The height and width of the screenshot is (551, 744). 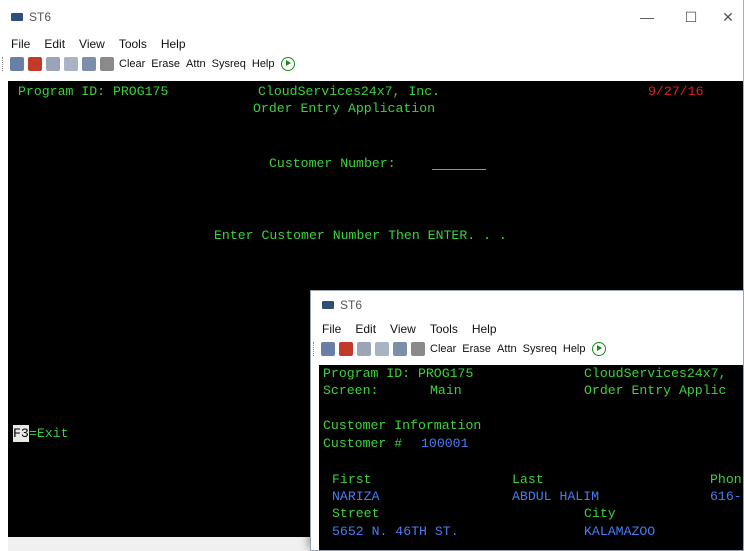 What do you see at coordinates (371, 17) in the screenshot?
I see `main-title-bar: ST6 — ☐ ✕` at bounding box center [371, 17].